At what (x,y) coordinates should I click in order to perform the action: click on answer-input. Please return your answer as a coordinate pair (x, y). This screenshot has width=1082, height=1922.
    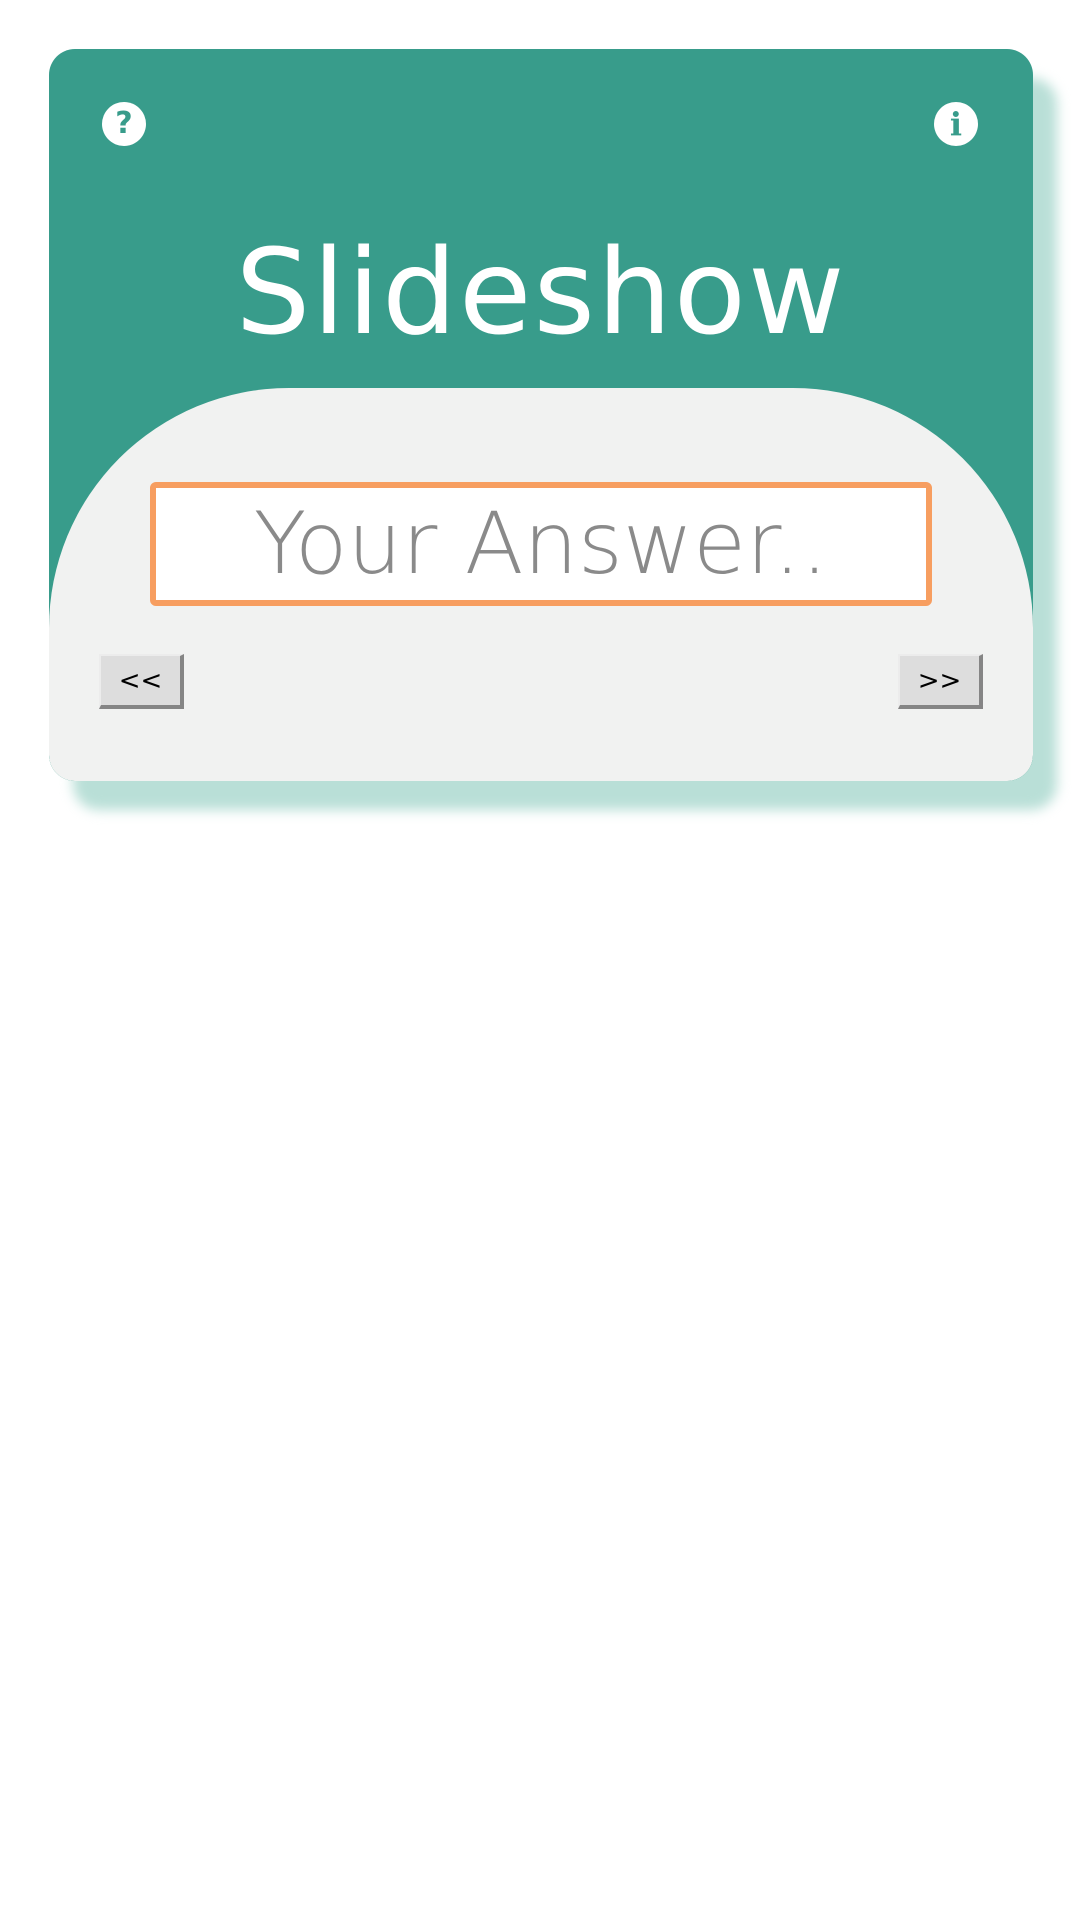
    Looking at the image, I should click on (541, 544).